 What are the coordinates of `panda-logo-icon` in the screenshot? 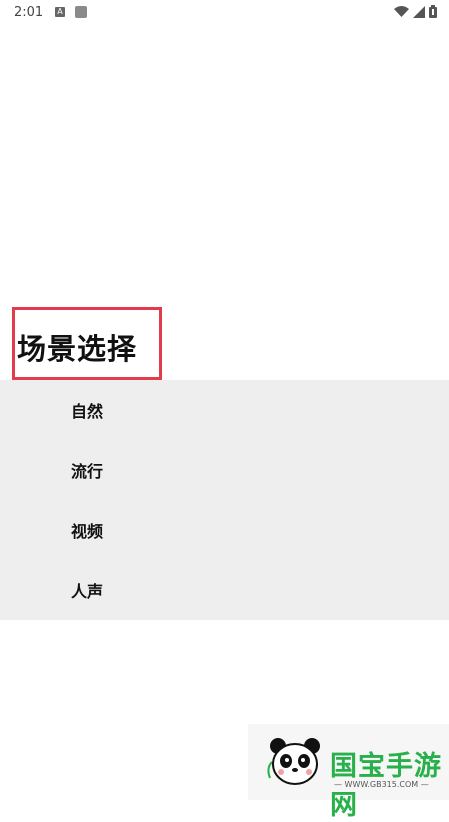 It's located at (295, 765).